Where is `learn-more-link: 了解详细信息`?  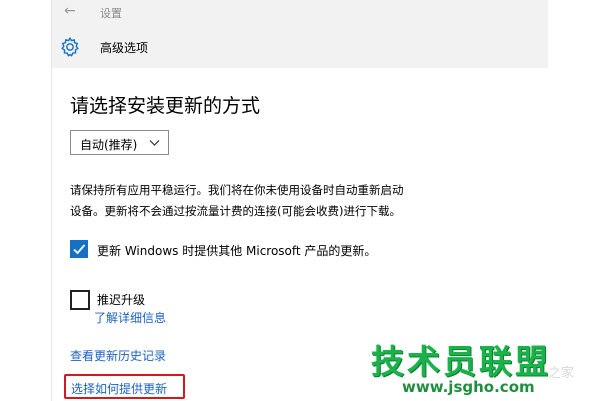 learn-more-link: 了解详细信息 is located at coordinates (130, 317).